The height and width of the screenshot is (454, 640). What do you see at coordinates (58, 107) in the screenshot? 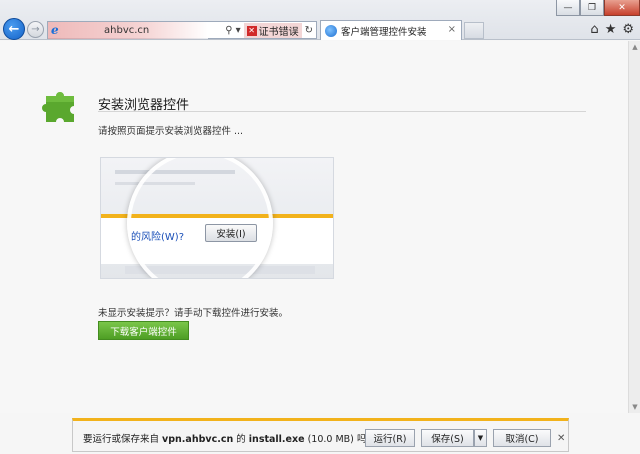
I see `puzzle-piece-icon` at bounding box center [58, 107].